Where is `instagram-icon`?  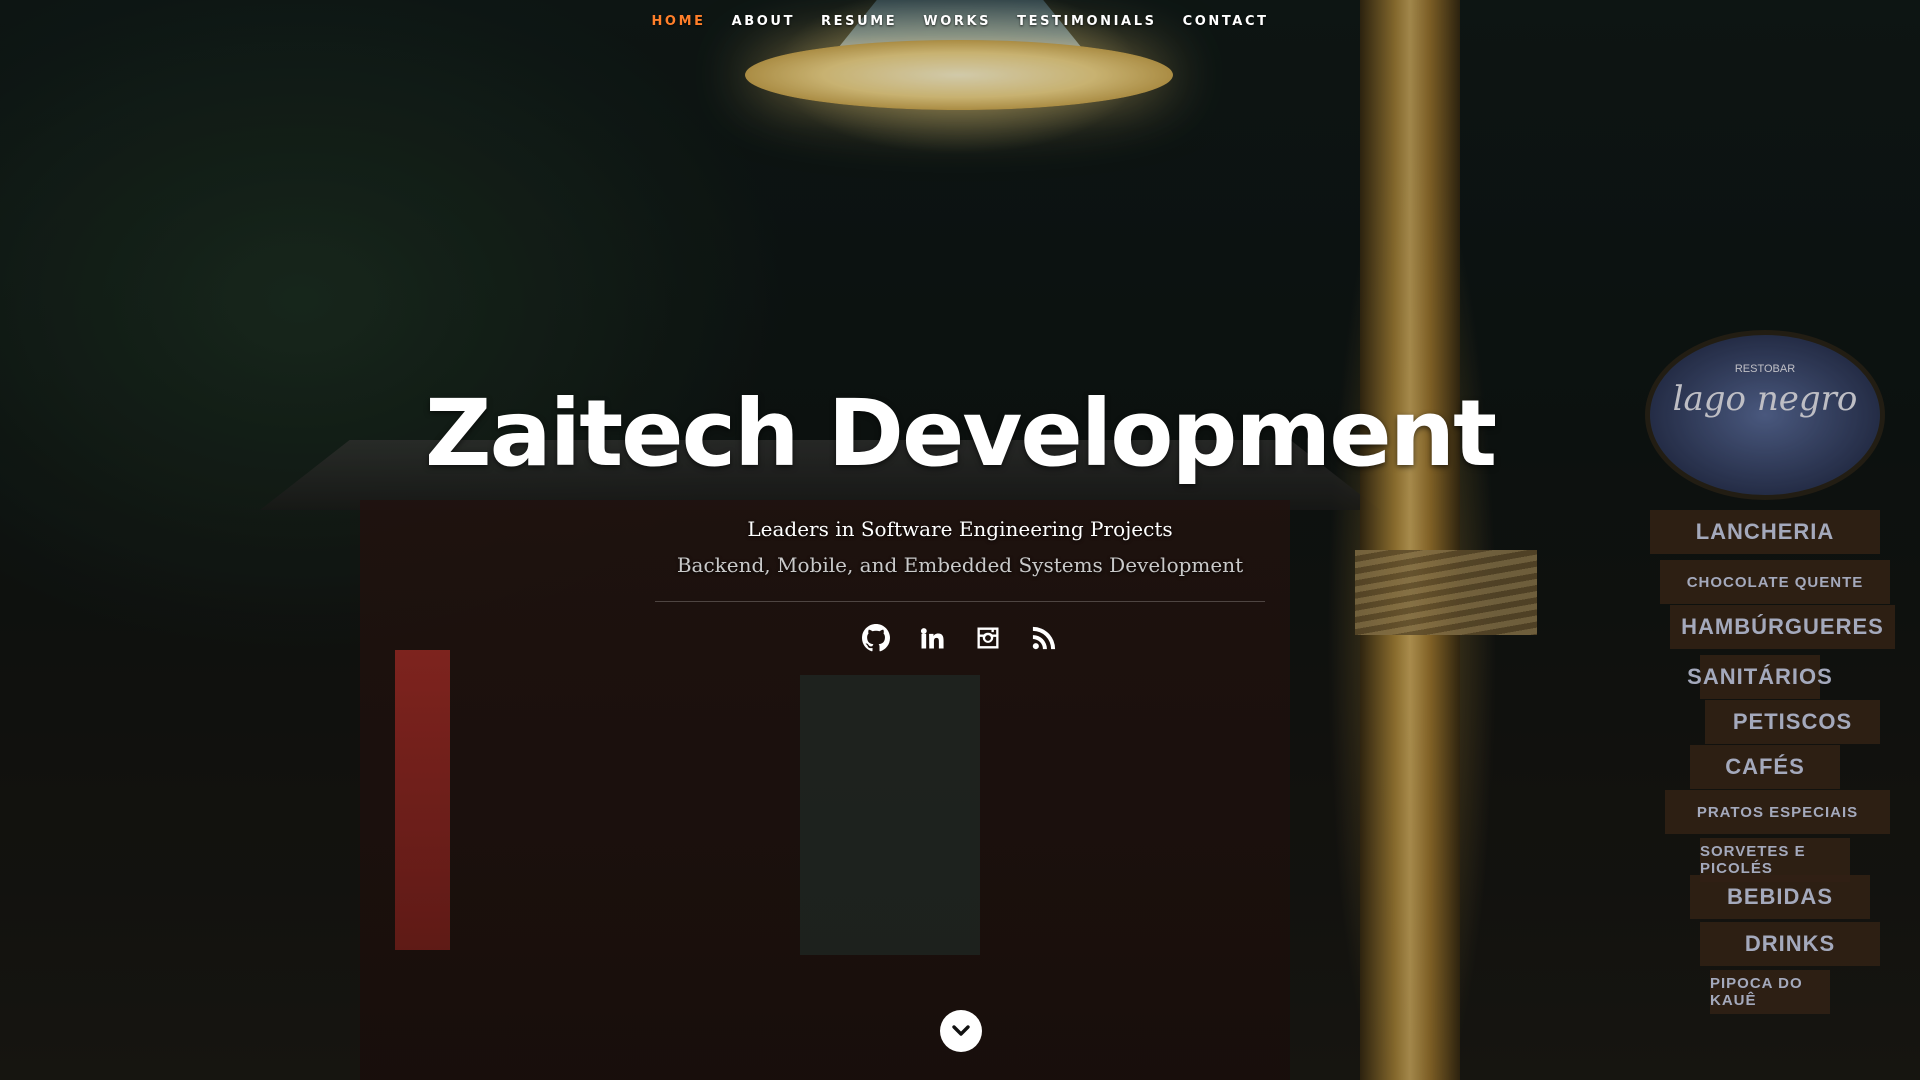
instagram-icon is located at coordinates (988, 638).